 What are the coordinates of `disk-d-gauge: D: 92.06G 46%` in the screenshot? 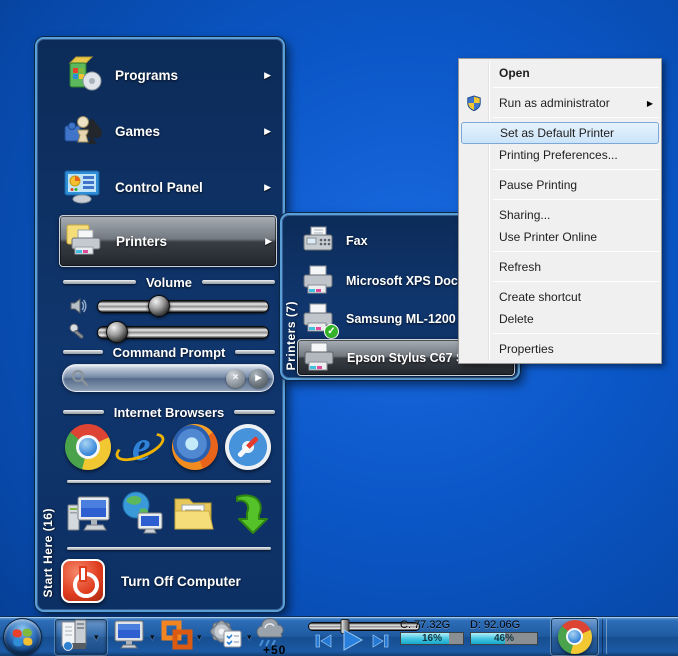 It's located at (504, 632).